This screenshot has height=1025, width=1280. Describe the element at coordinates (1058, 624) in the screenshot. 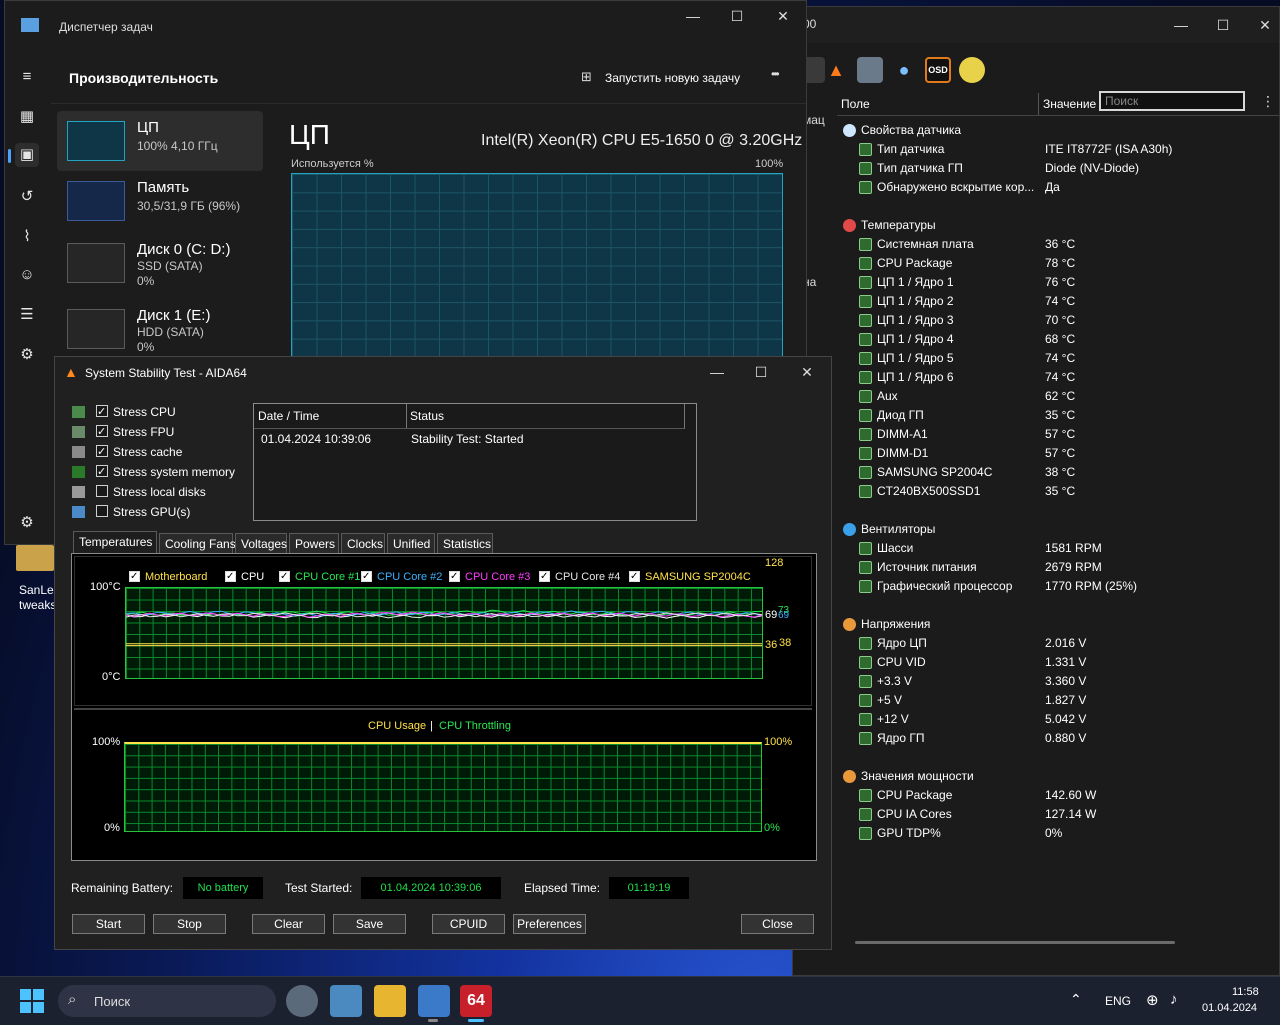

I see `sensor-group: Напряжения` at that location.